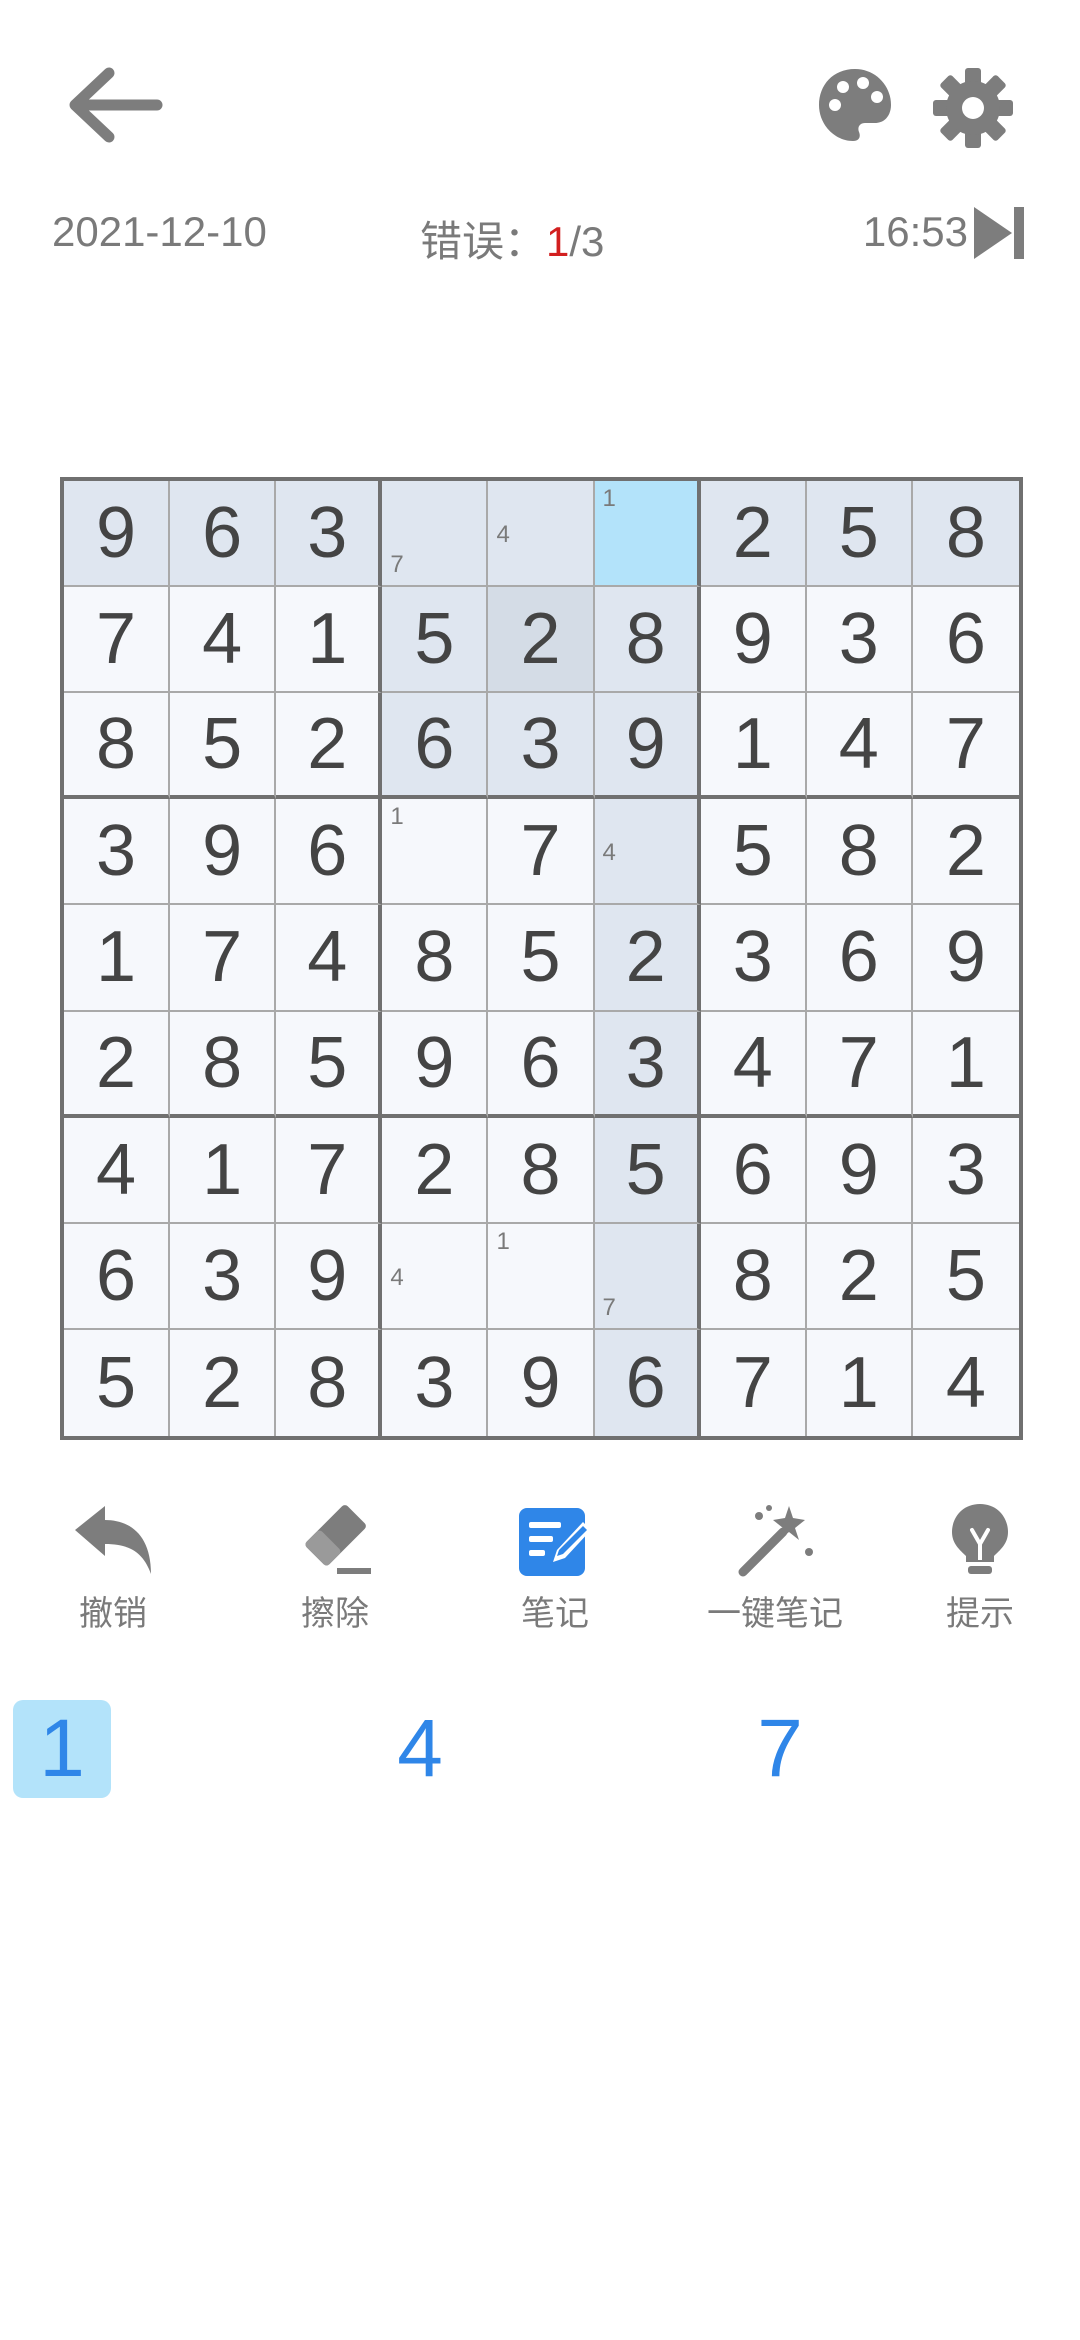 This screenshot has height=2340, width=1080. Describe the element at coordinates (855, 105) in the screenshot. I see `theme-button` at that location.